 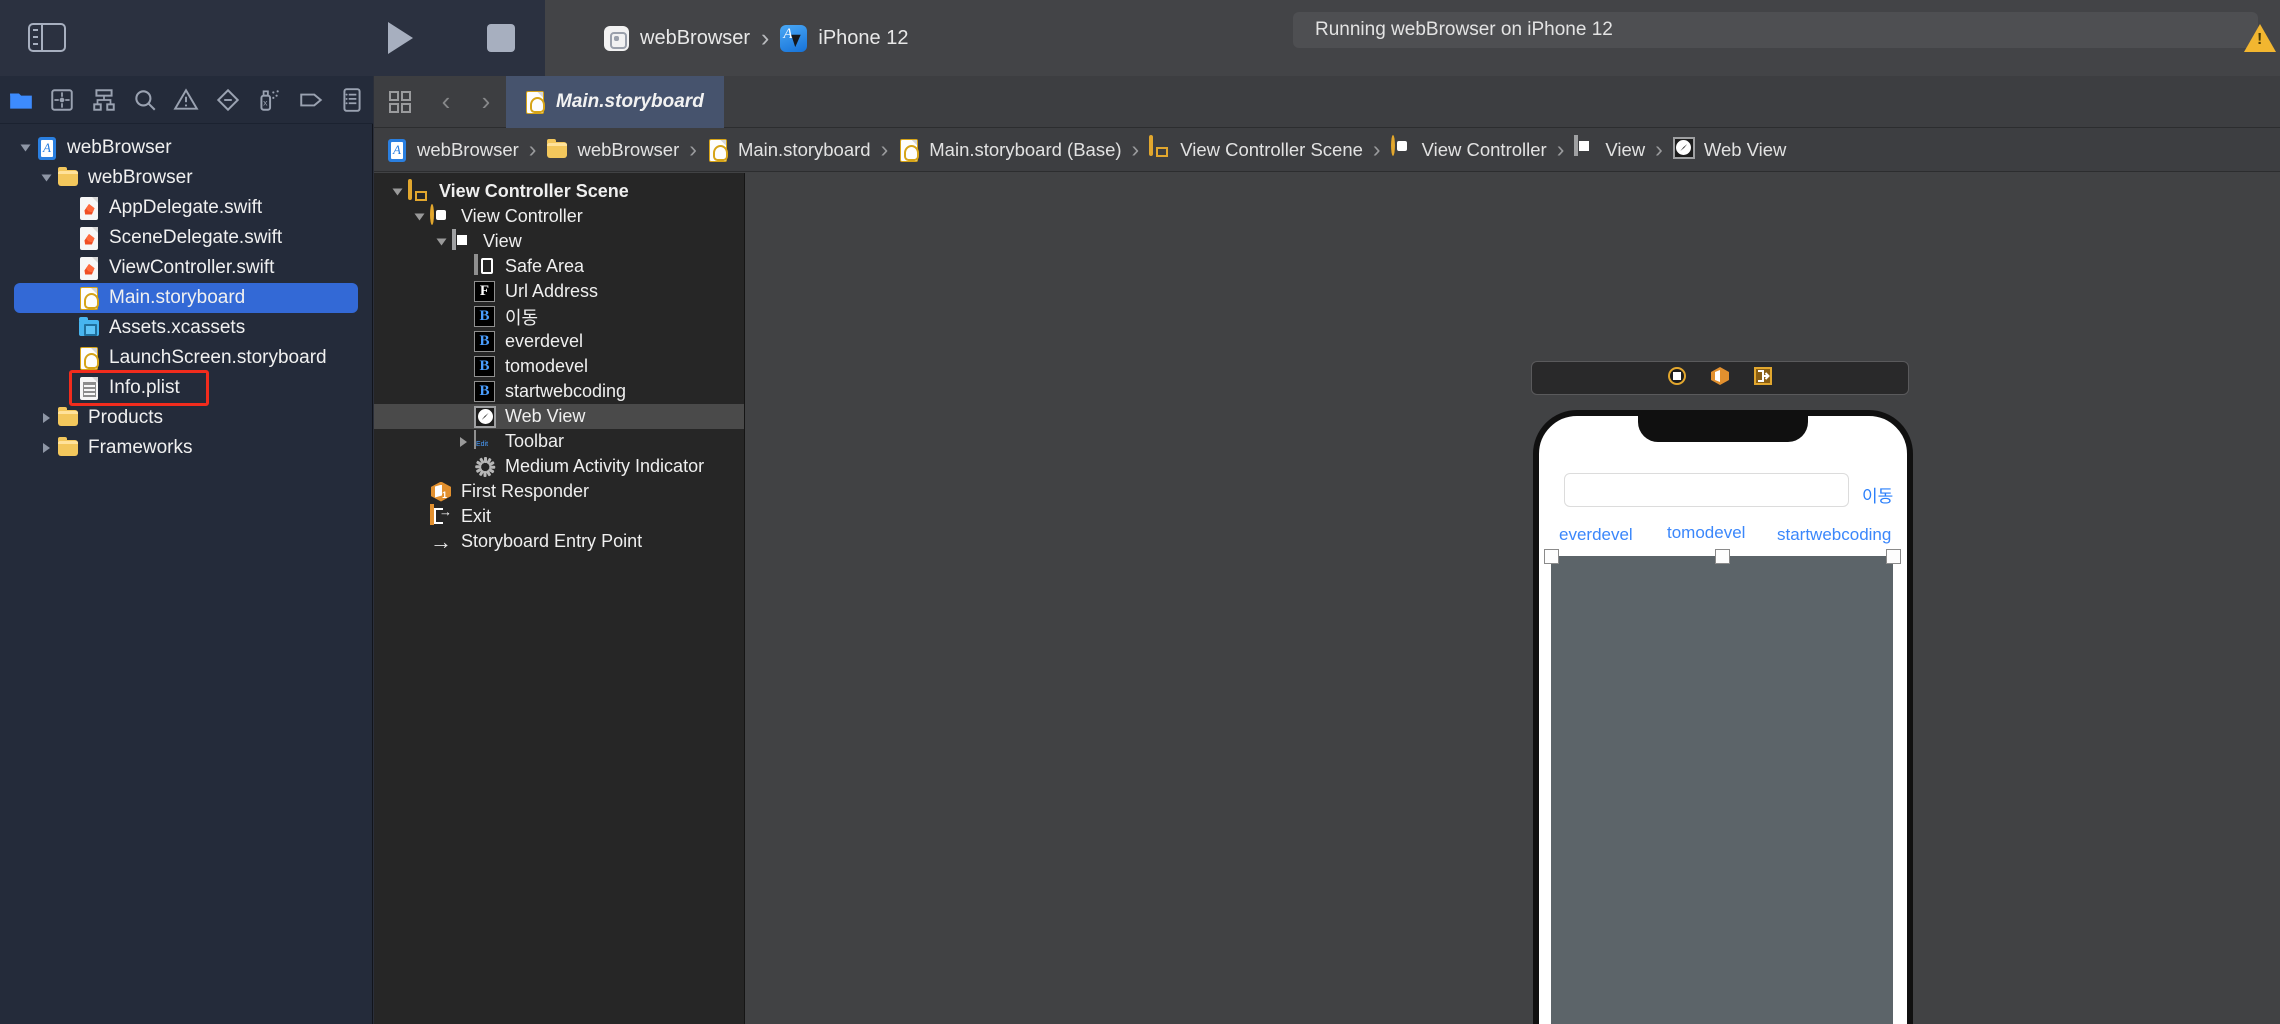 I want to click on outline-item-label: Url Address, so click(x=552, y=291).